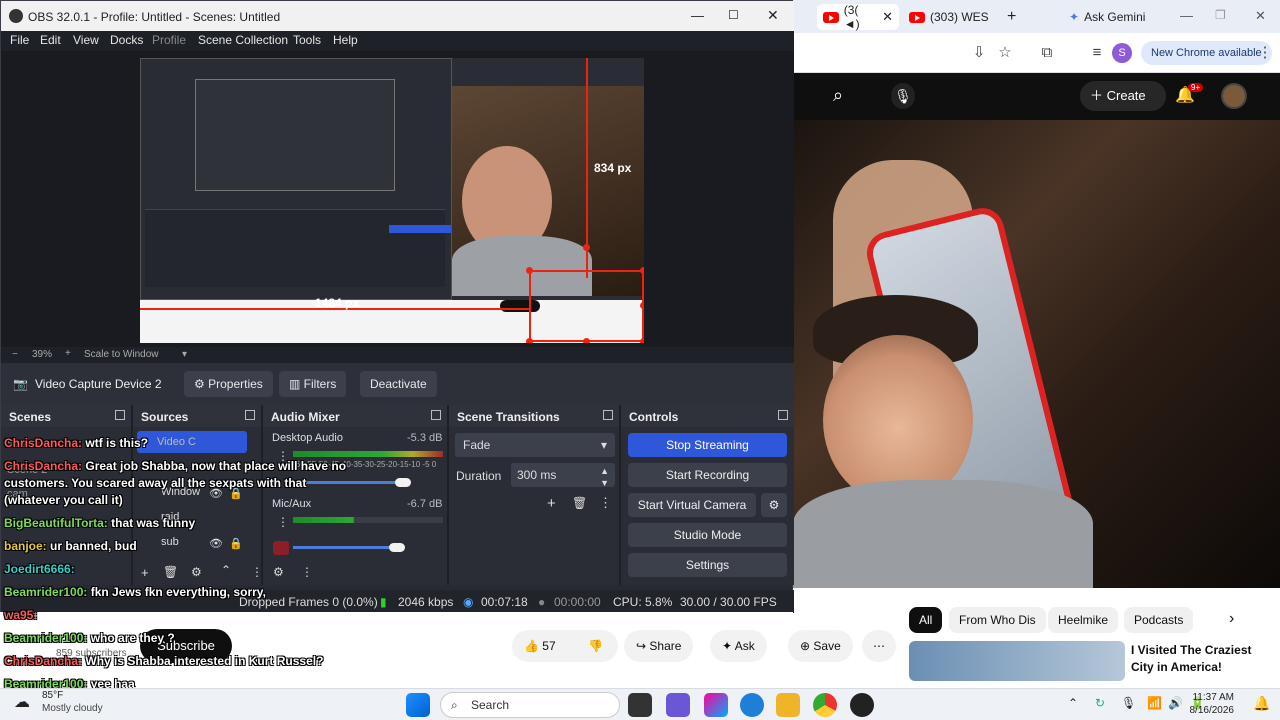  Describe the element at coordinates (738, 646) in the screenshot. I see `ask-button: ✦ Ask` at that location.